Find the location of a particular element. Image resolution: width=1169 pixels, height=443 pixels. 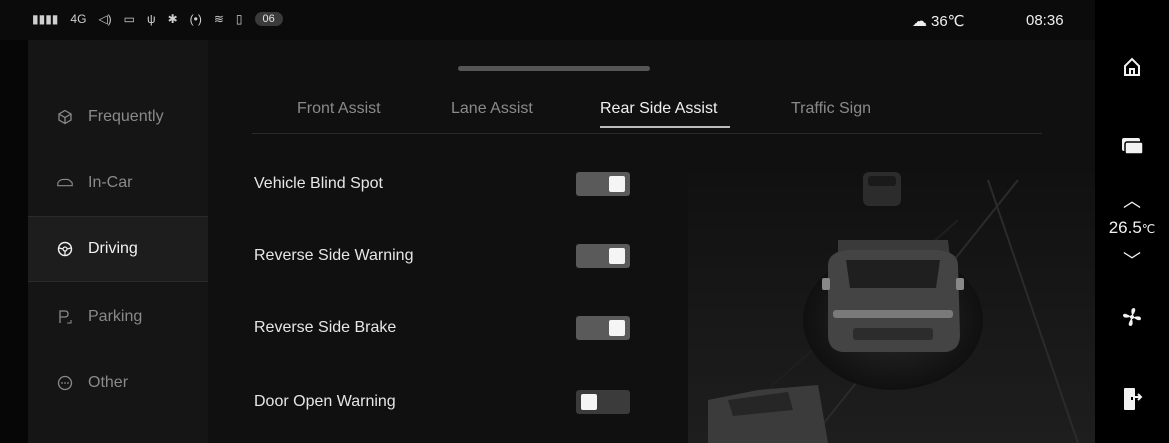

reverse-side-brake-toggle is located at coordinates (603, 328).